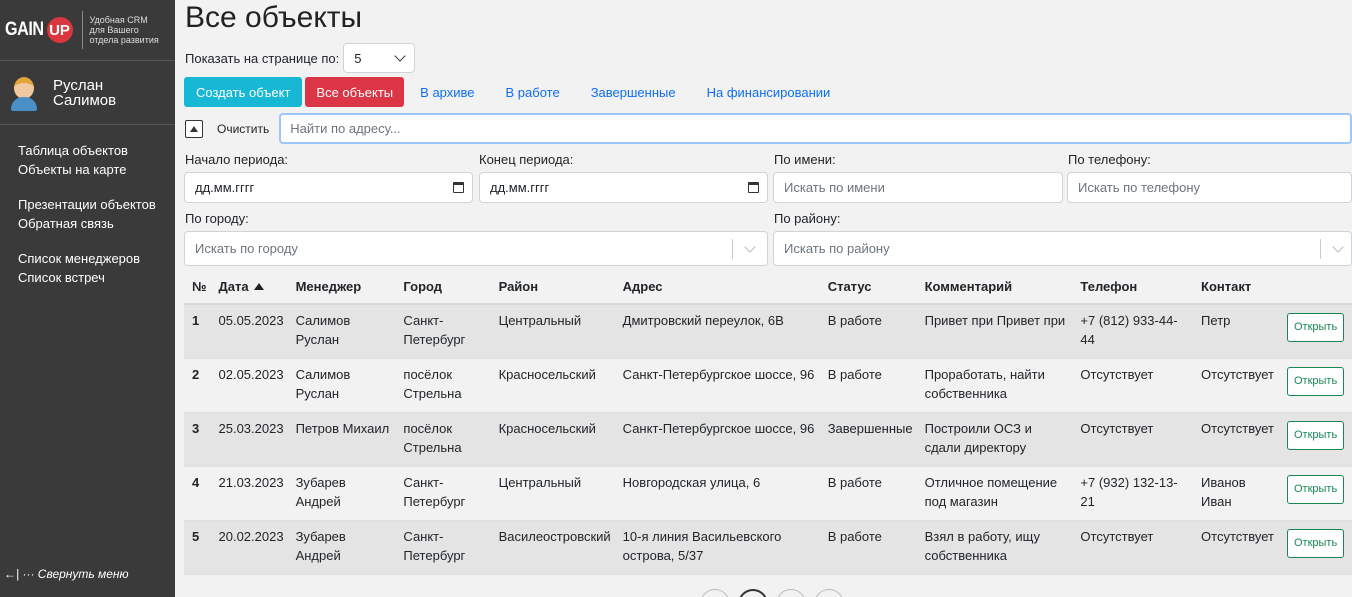  What do you see at coordinates (233, 286) in the screenshot?
I see `col-date-label: Дата` at bounding box center [233, 286].